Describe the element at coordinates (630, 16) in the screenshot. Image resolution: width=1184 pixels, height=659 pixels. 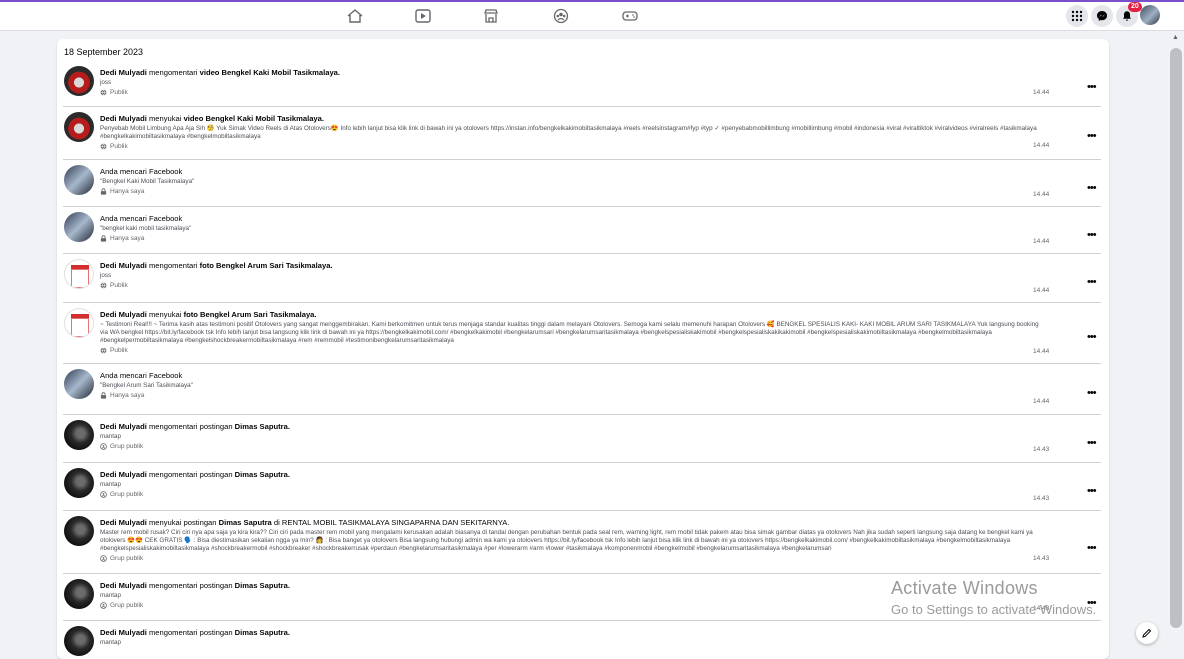
I see `gaming-icon` at that location.